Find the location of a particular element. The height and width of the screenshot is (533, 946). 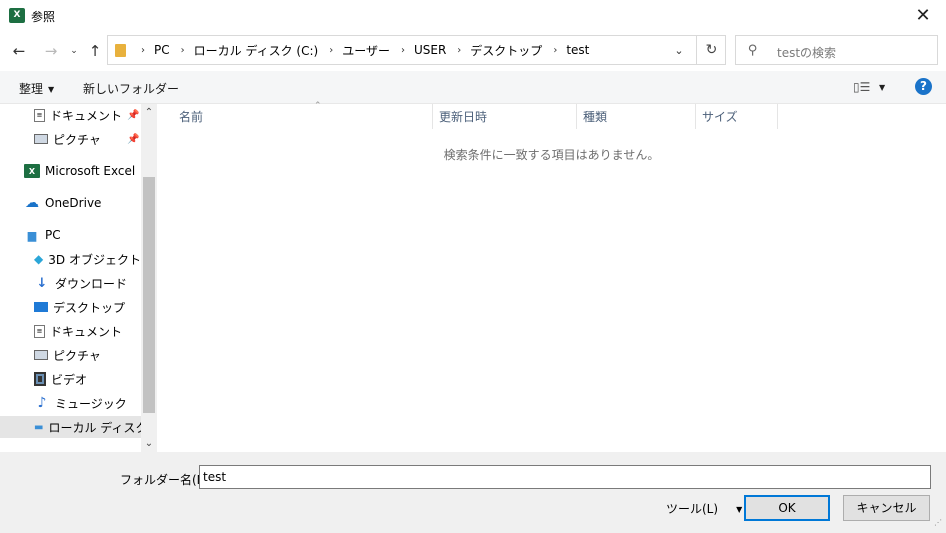

back-arrow-icon: ← is located at coordinates (19, 51).